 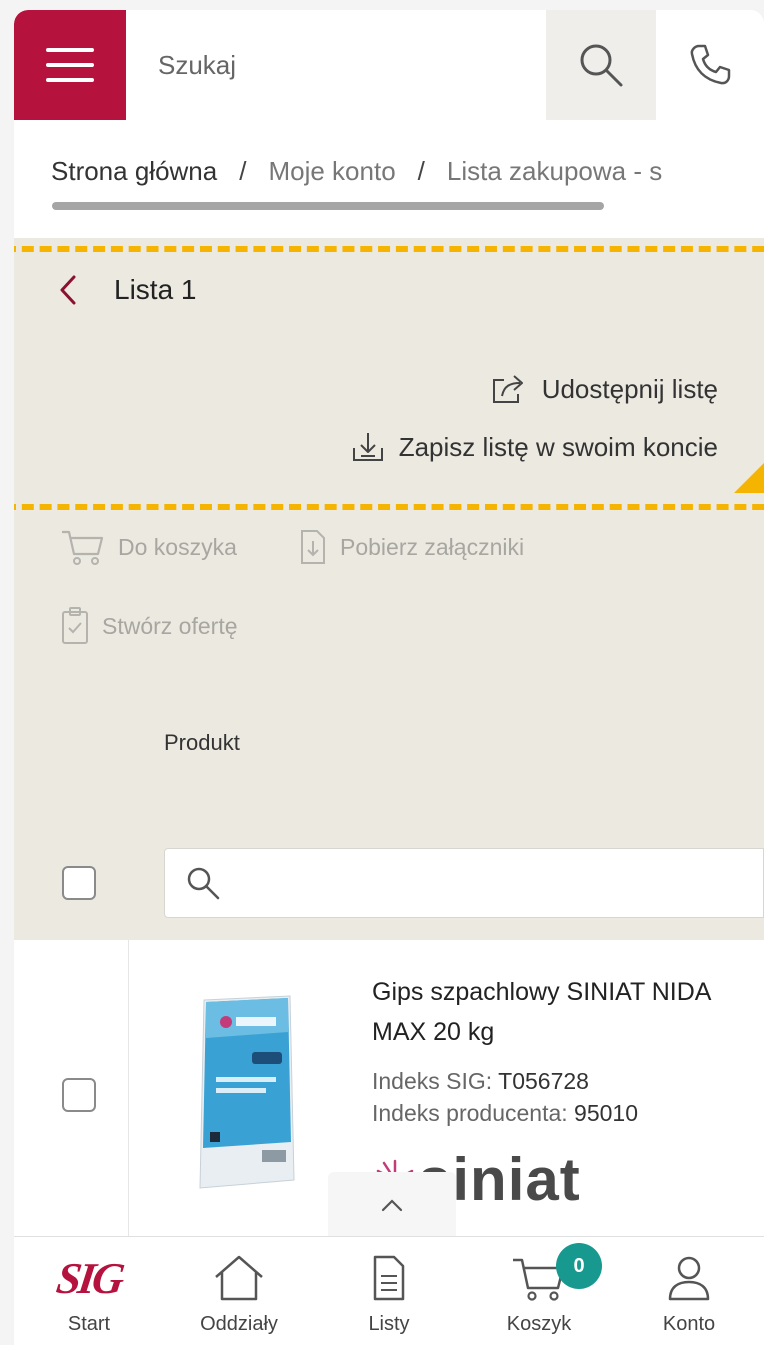 I want to click on nav-cart: 0 Koszyk, so click(x=539, y=1291).